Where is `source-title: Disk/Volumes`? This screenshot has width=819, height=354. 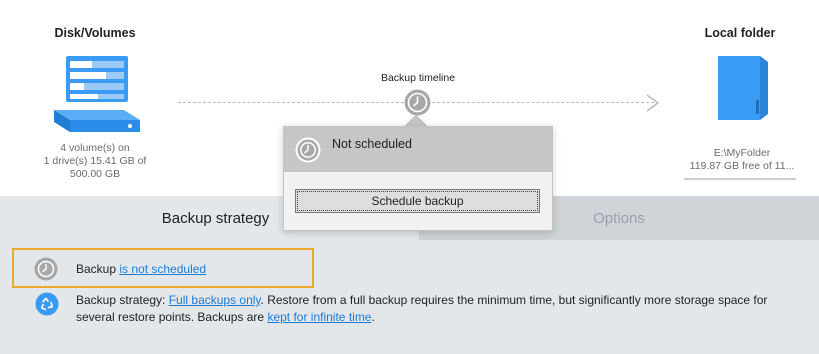
source-title: Disk/Volumes is located at coordinates (95, 33).